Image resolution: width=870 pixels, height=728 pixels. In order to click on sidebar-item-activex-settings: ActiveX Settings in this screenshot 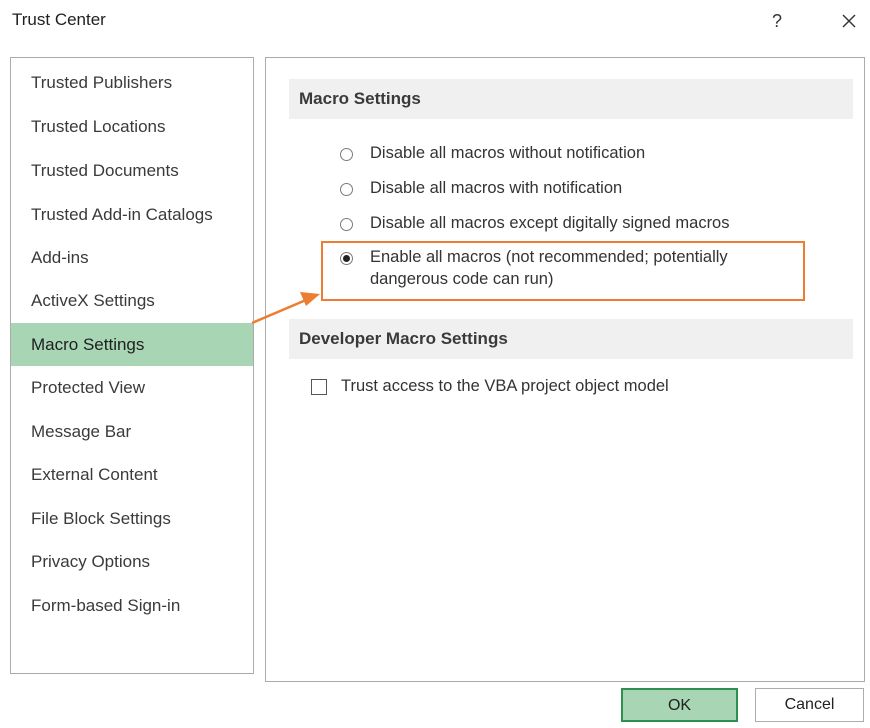, I will do `click(132, 301)`.